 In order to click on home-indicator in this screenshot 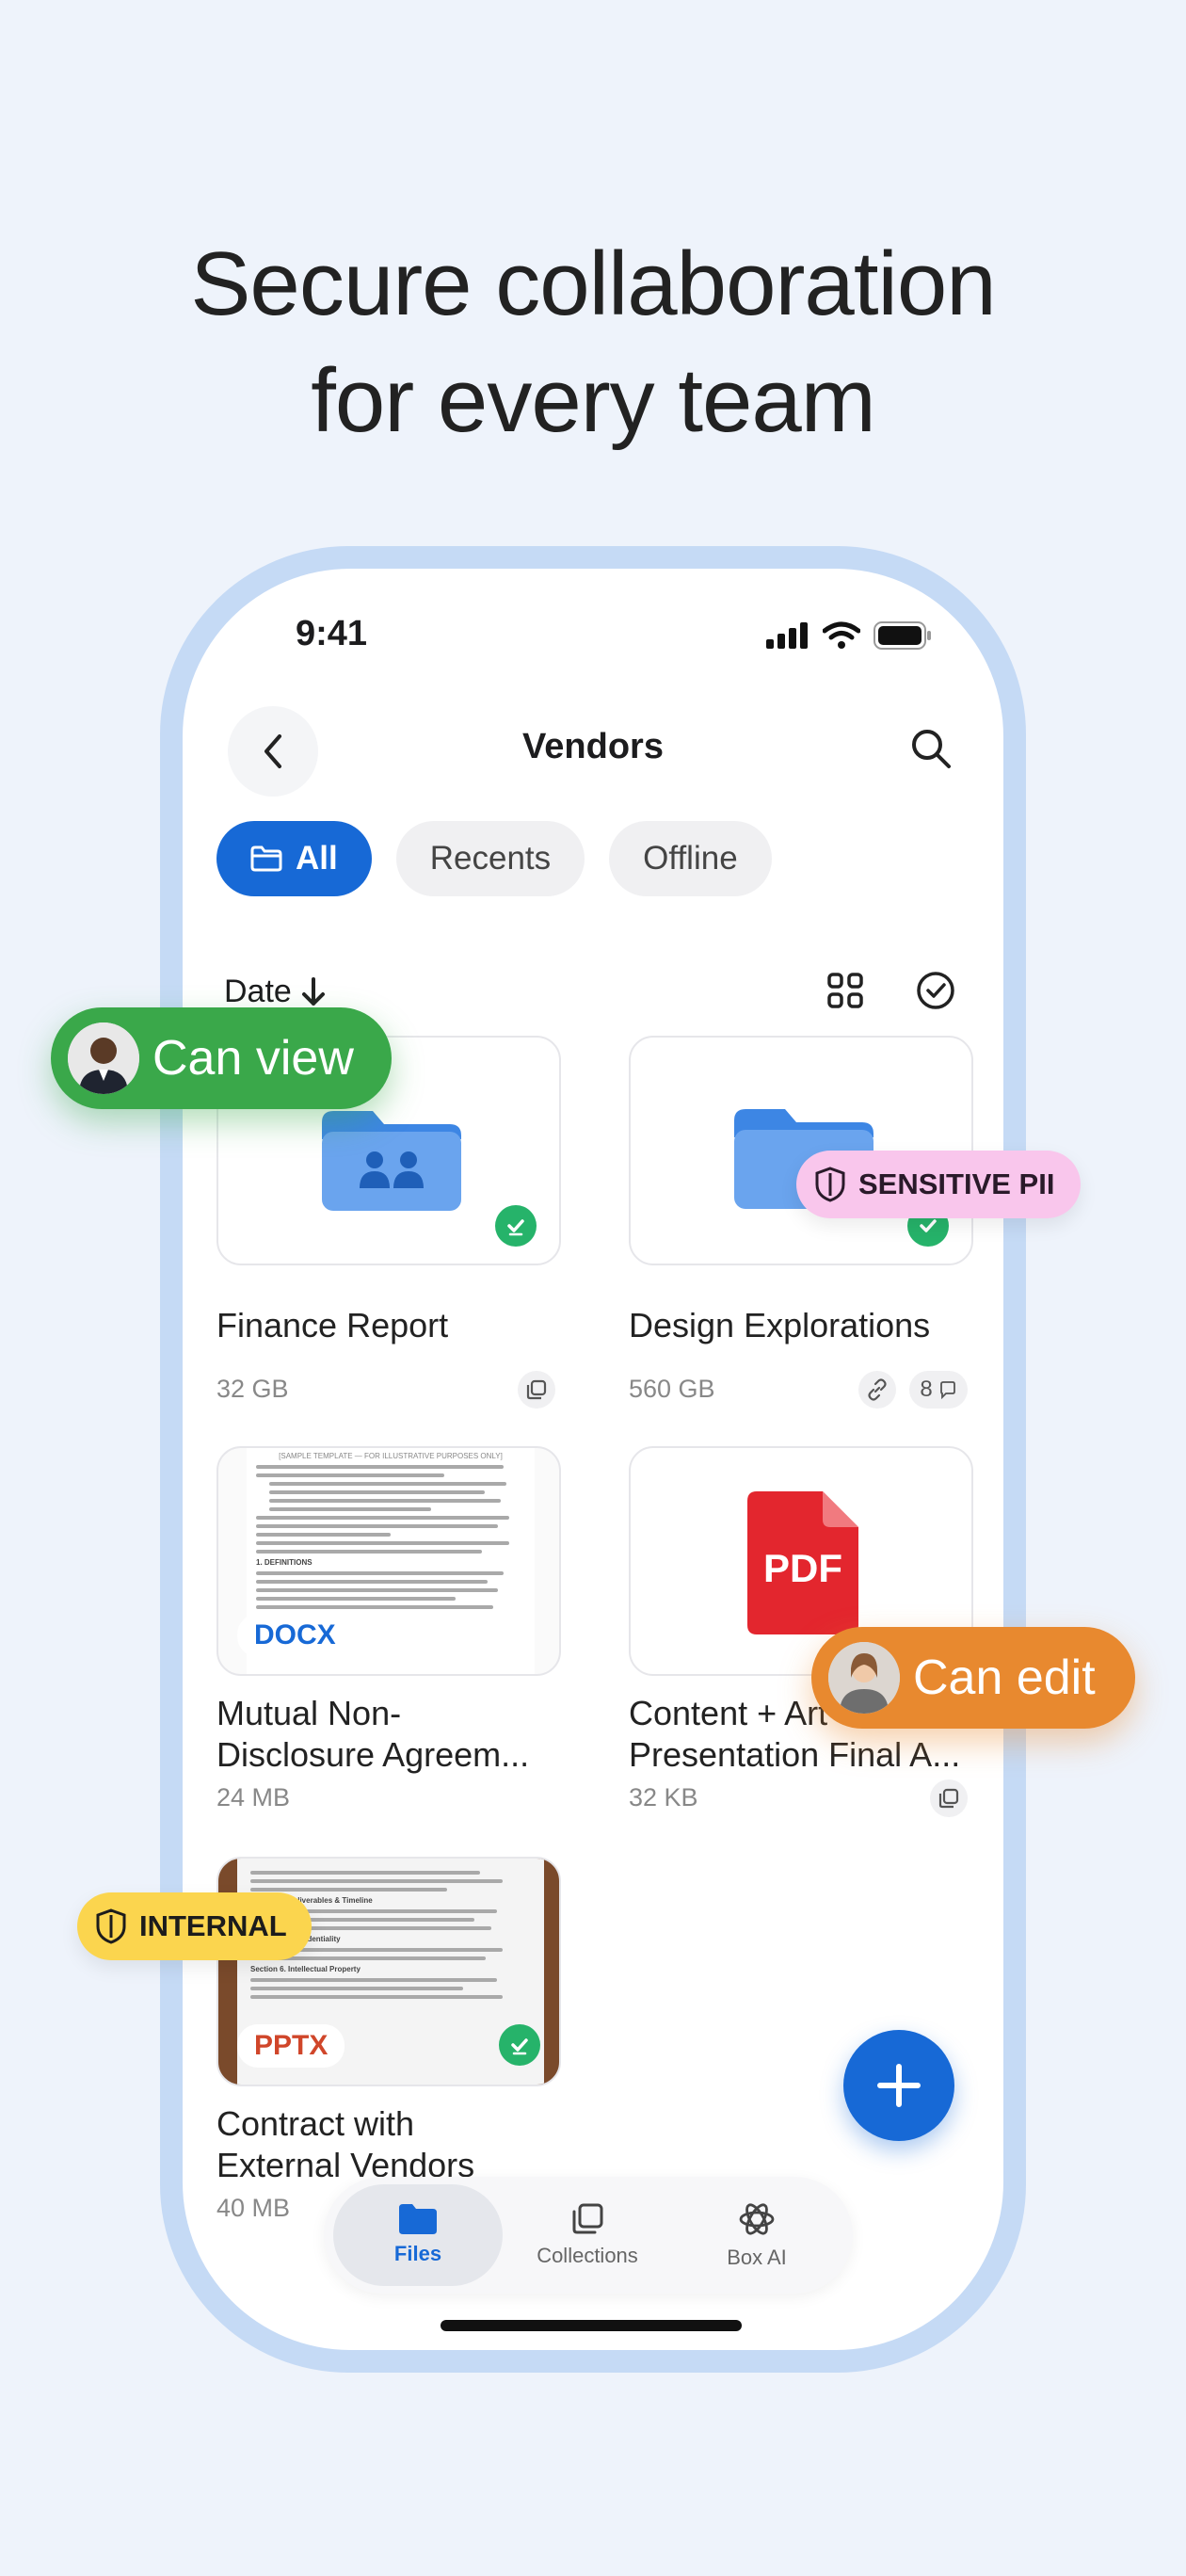, I will do `click(591, 2325)`.